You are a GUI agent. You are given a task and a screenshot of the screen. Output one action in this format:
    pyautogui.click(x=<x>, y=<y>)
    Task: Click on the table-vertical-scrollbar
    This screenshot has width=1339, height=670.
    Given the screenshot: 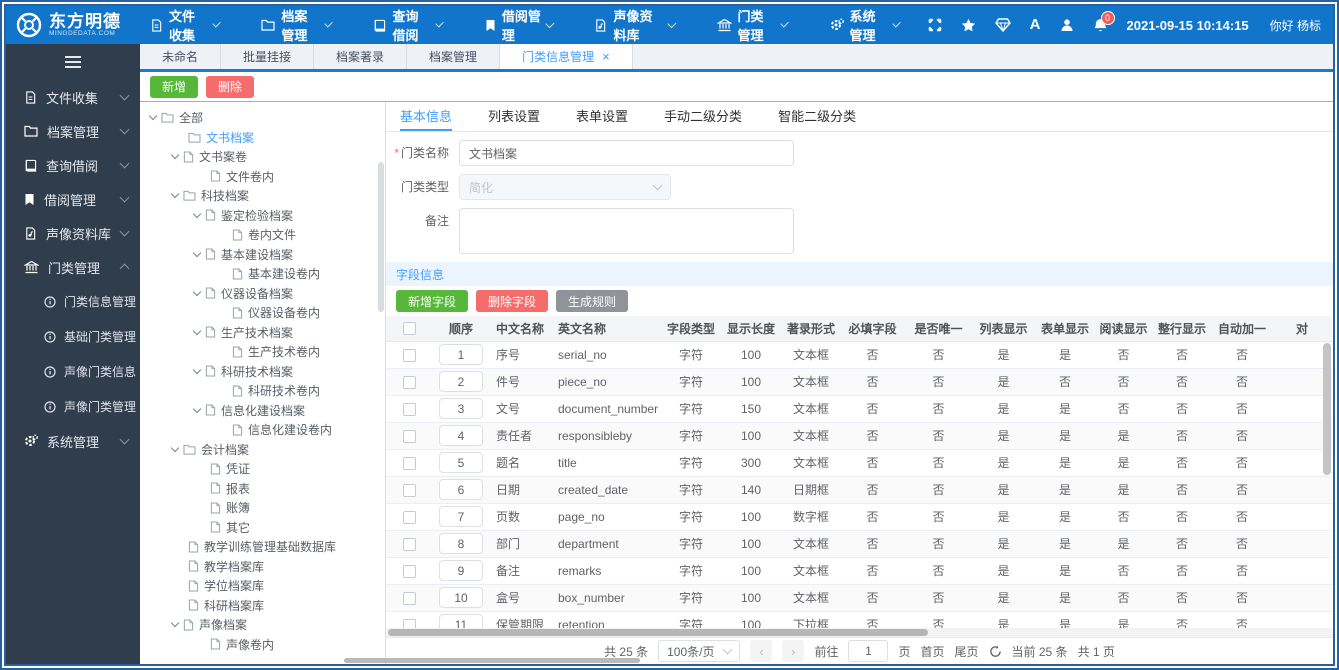 What is the action you would take?
    pyautogui.click(x=1327, y=409)
    